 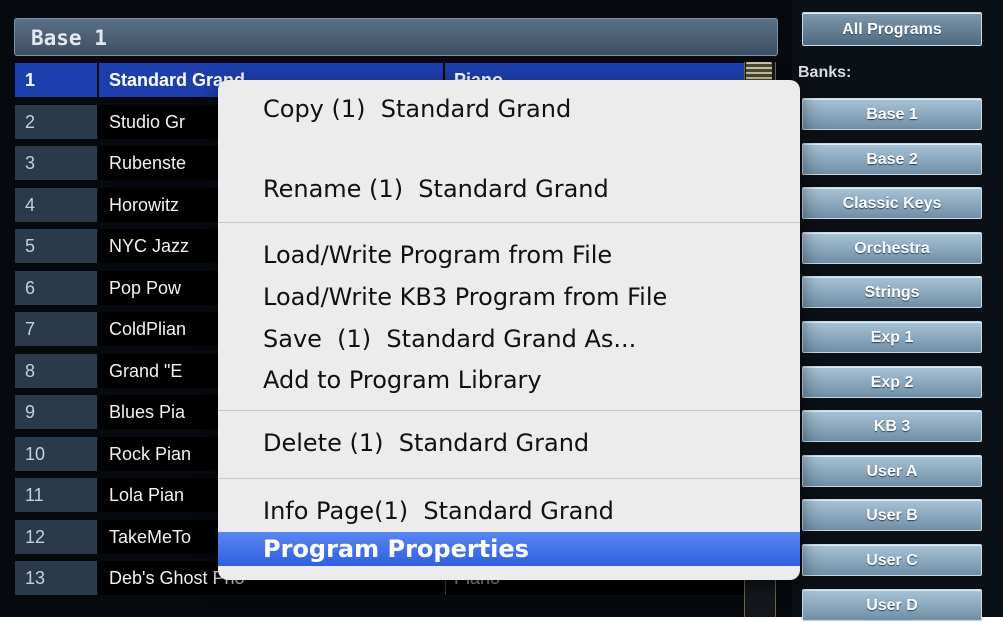 What do you see at coordinates (56, 287) in the screenshot?
I see `program-number: 6` at bounding box center [56, 287].